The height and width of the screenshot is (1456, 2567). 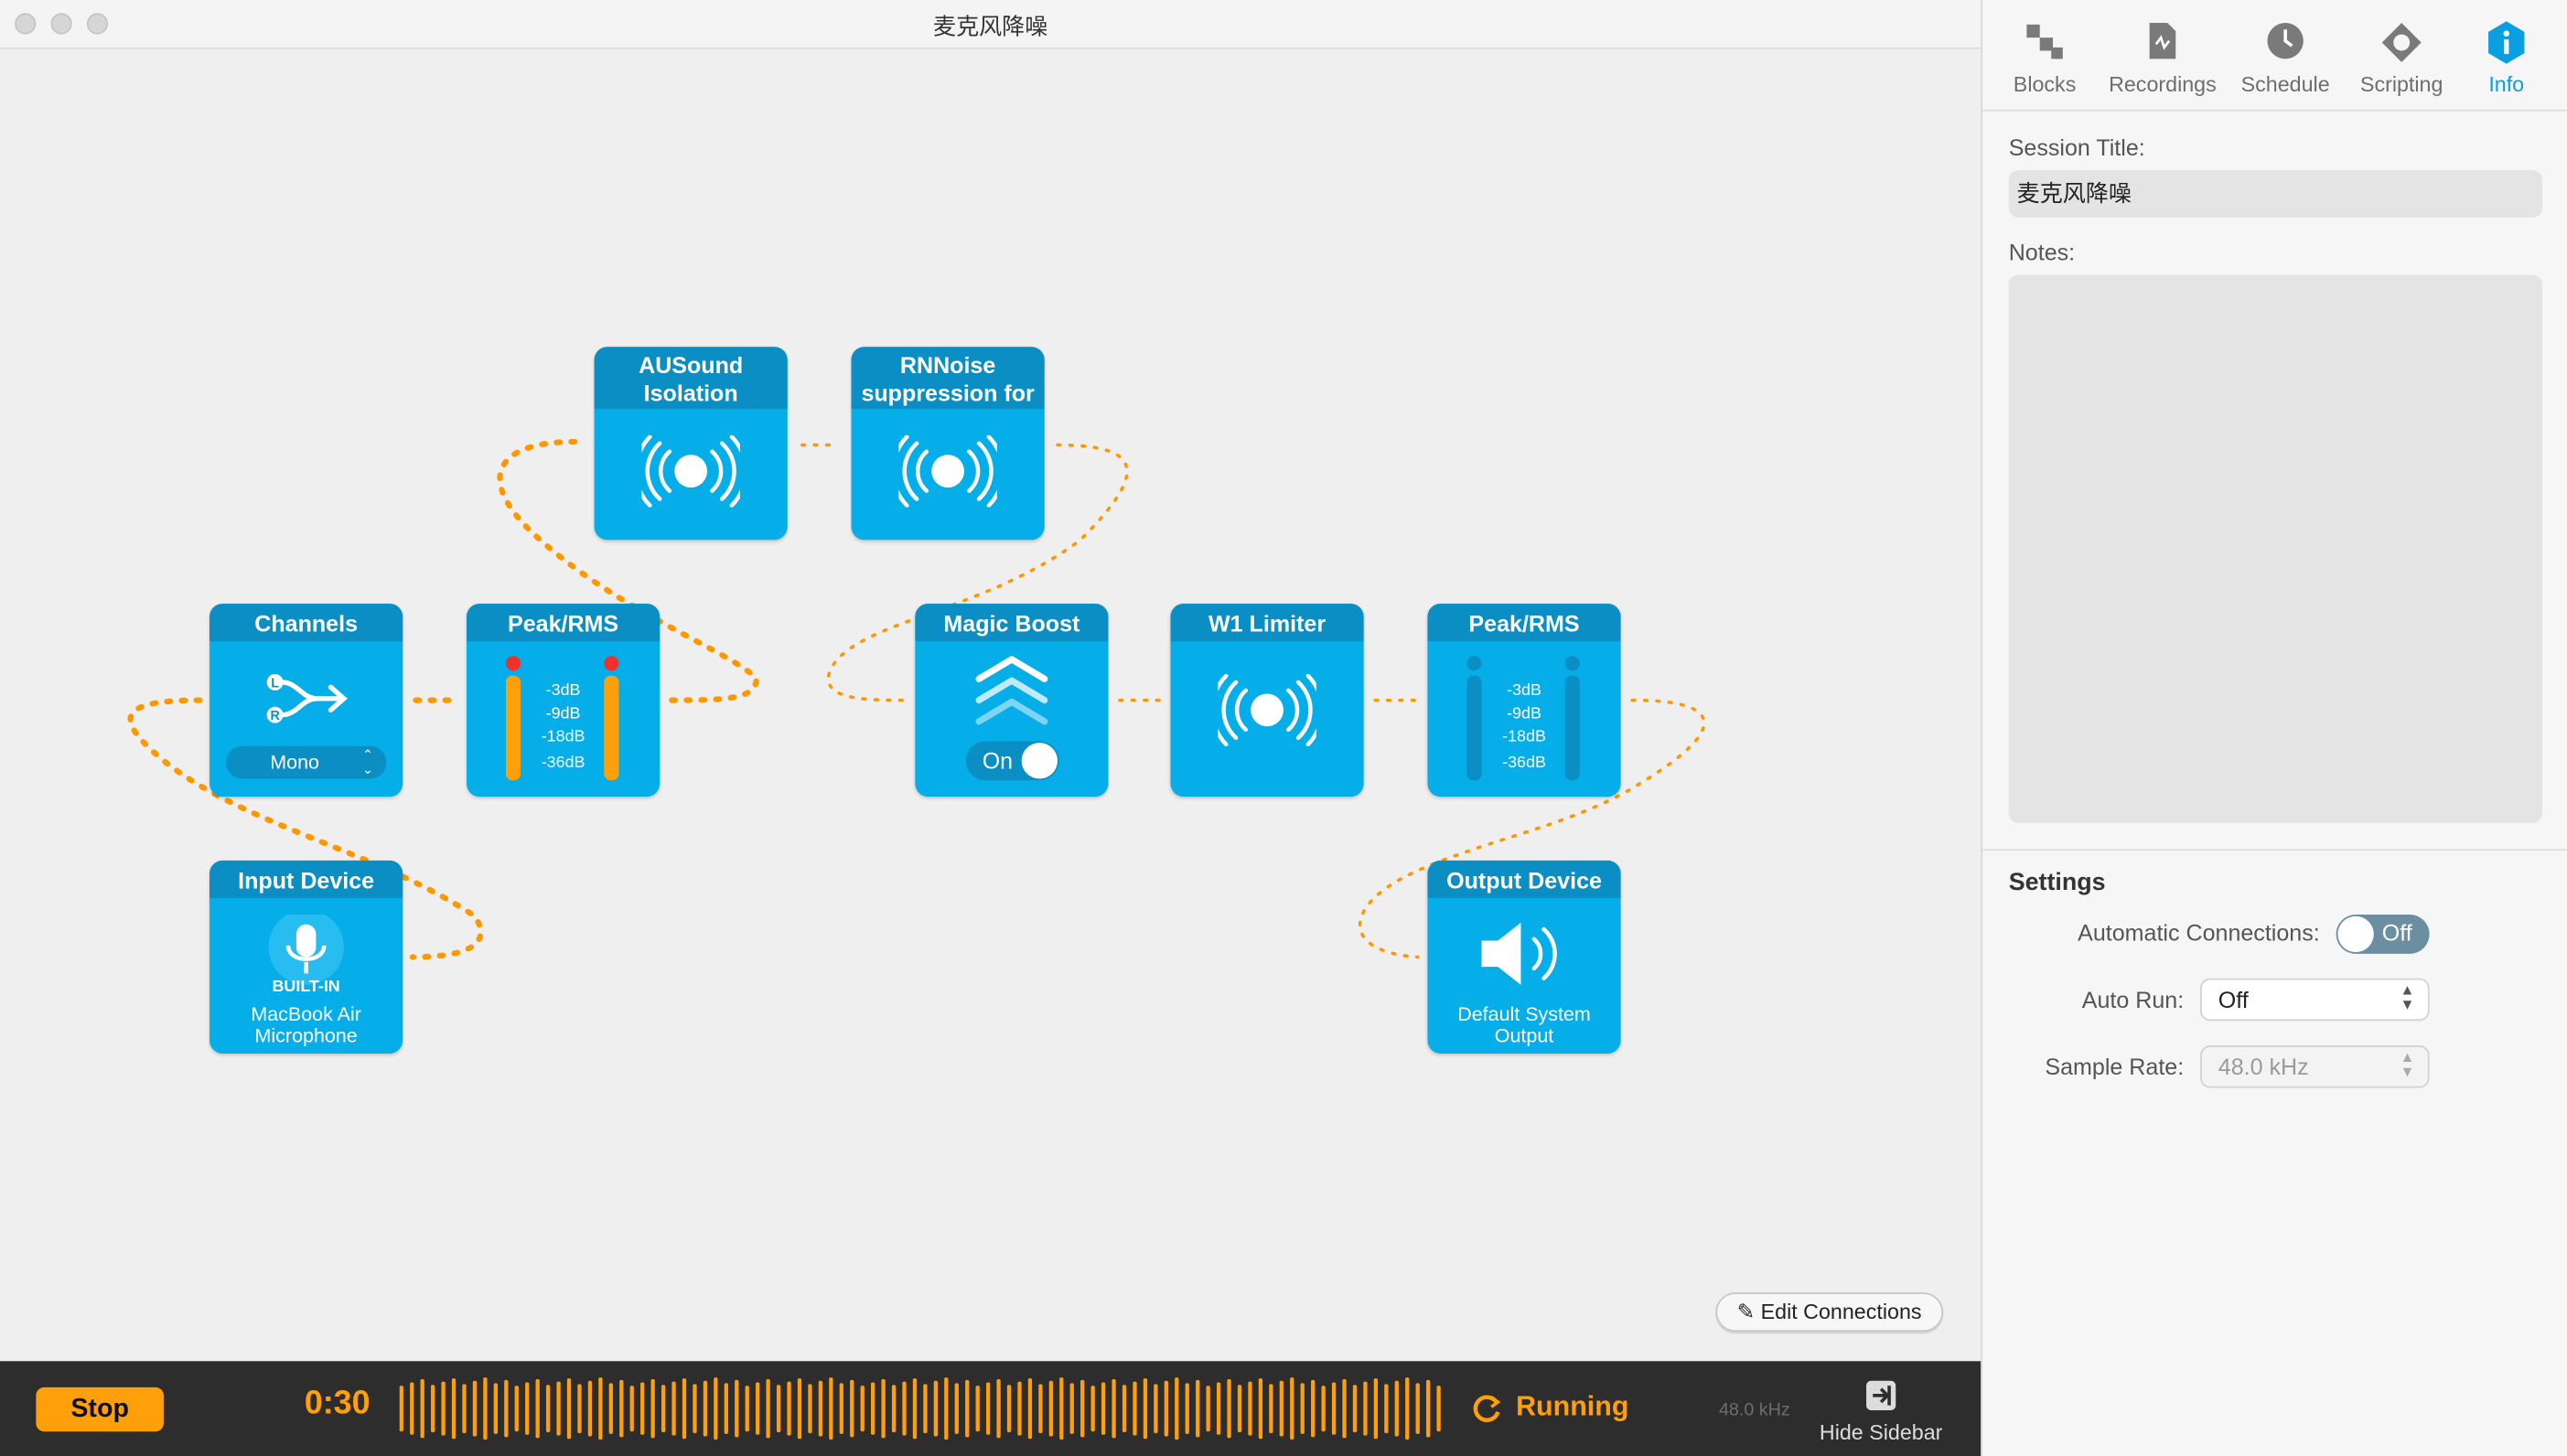 I want to click on notes-label: Notes:, so click(x=2042, y=252).